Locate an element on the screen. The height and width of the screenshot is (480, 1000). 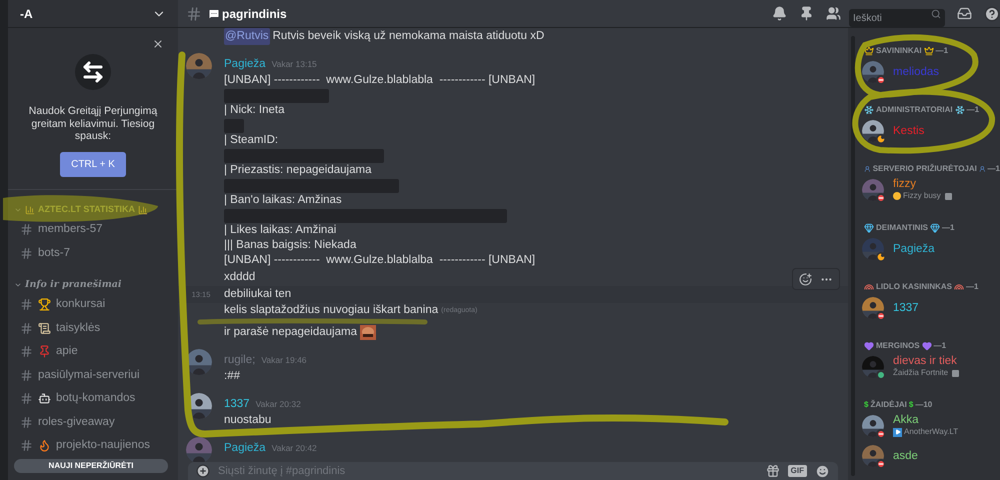
inbox-icon is located at coordinates (964, 13).